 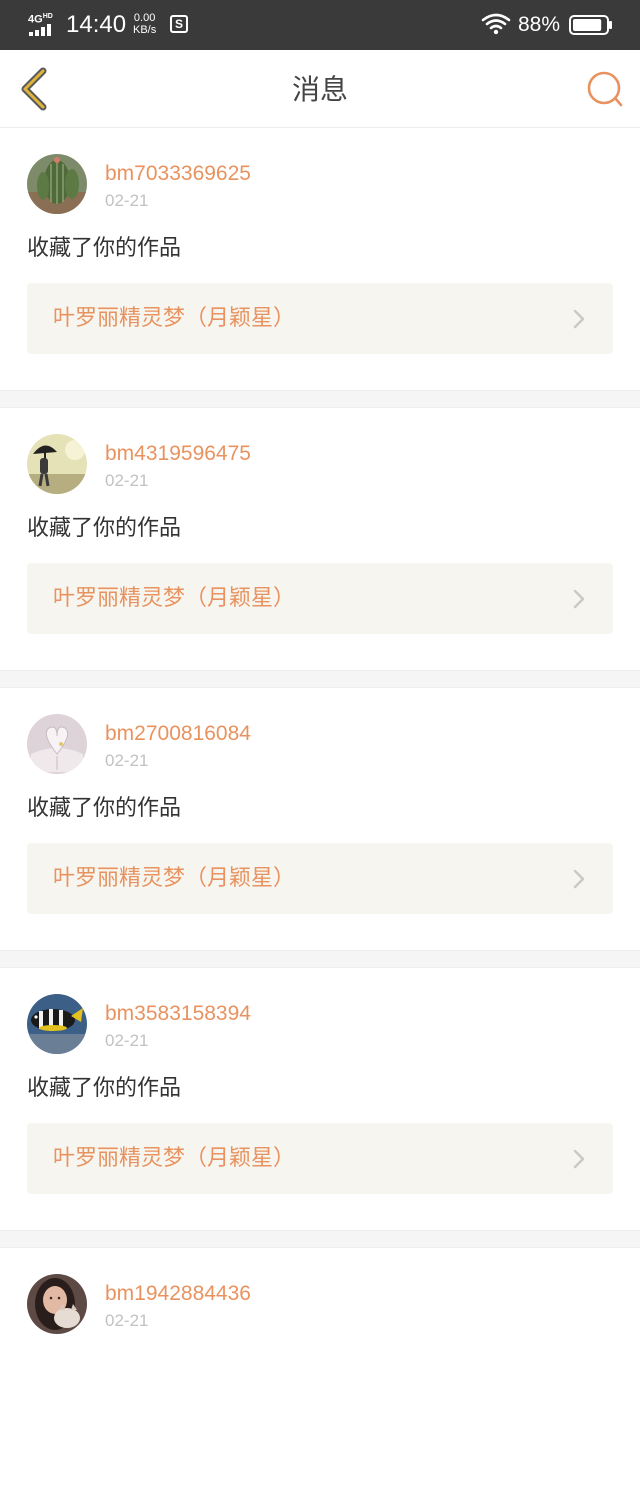 I want to click on status-bar: 4GHD 14:40 0.00 KB/s S 88%, so click(x=320, y=25).